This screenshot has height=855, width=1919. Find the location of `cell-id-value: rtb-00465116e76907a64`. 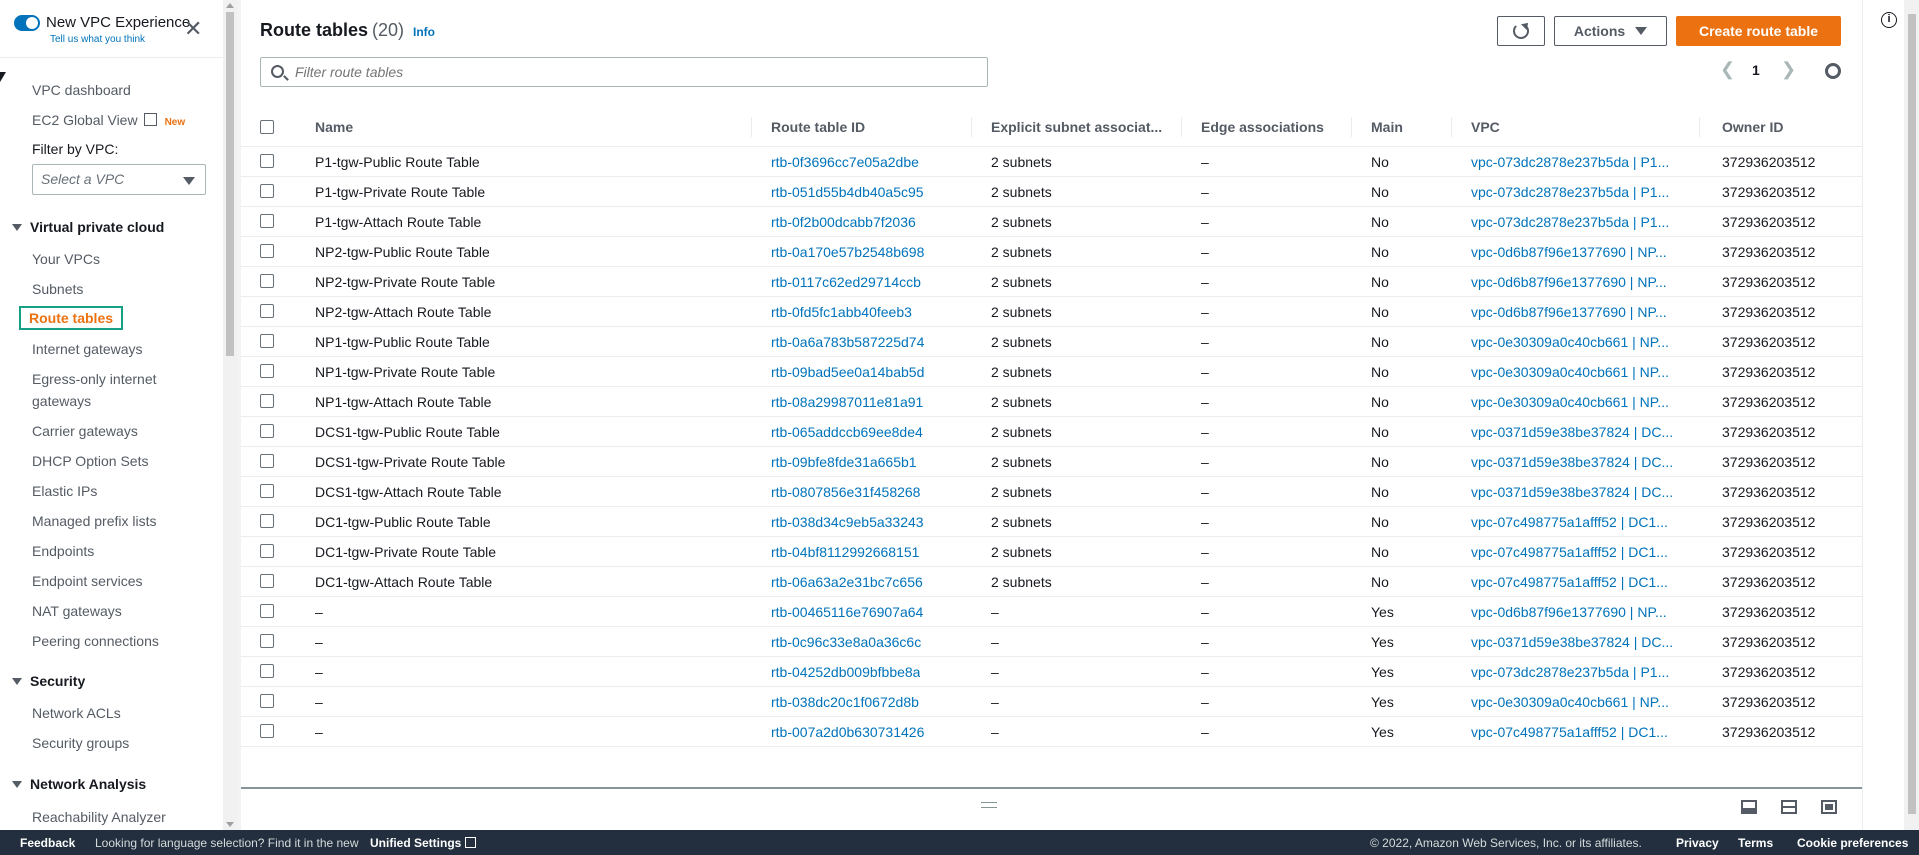

cell-id-value: rtb-00465116e76907a64 is located at coordinates (847, 612).